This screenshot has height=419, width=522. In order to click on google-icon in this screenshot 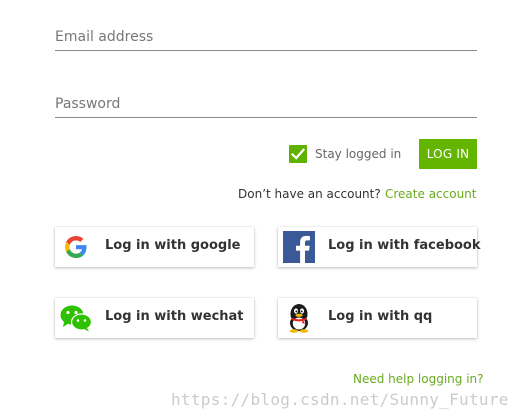, I will do `click(76, 247)`.